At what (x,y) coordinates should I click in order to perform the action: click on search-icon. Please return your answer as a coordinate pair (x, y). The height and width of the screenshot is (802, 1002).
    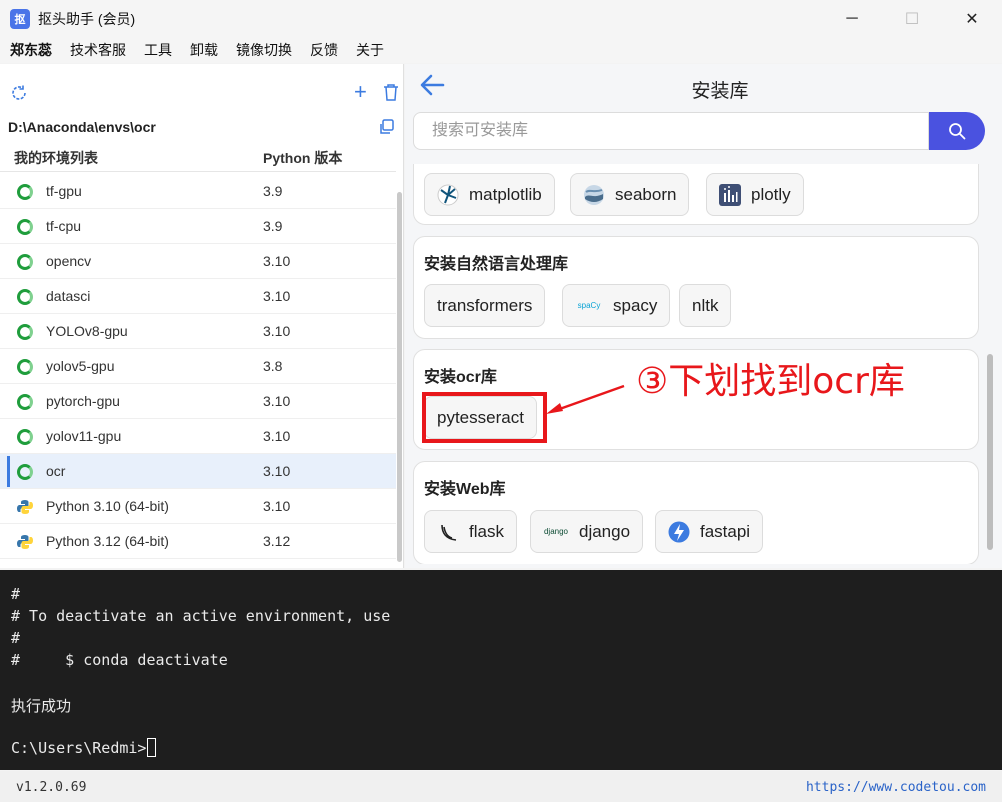
    Looking at the image, I should click on (957, 131).